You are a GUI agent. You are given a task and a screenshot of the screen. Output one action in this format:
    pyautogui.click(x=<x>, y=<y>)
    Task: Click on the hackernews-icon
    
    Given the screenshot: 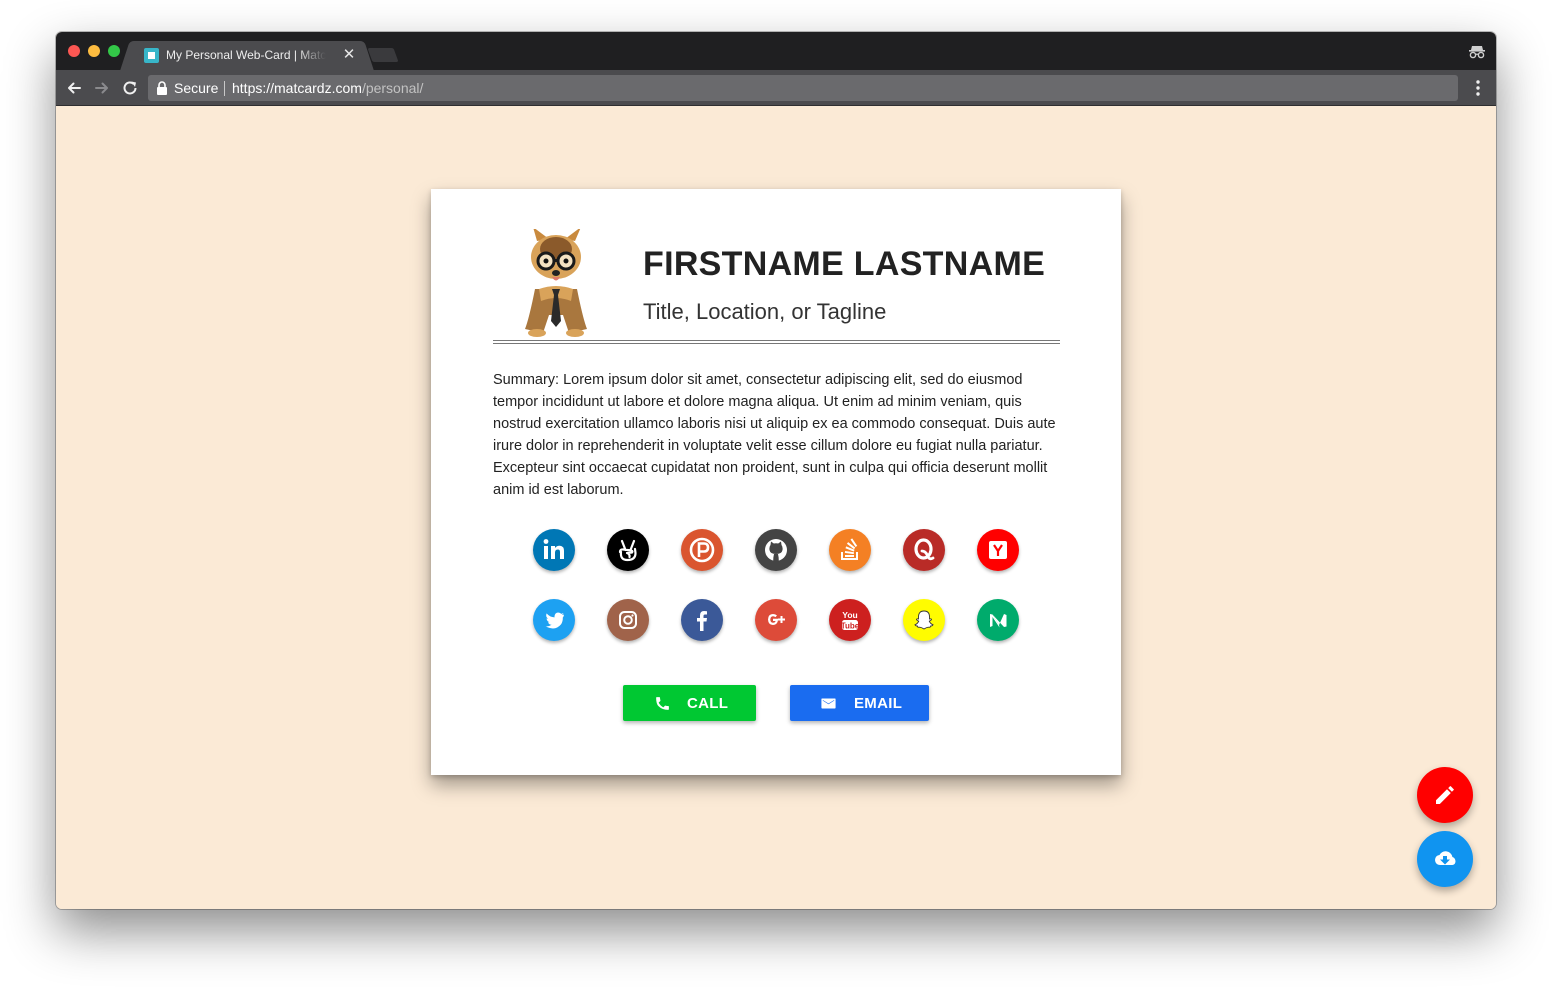 What is the action you would take?
    pyautogui.click(x=998, y=550)
    